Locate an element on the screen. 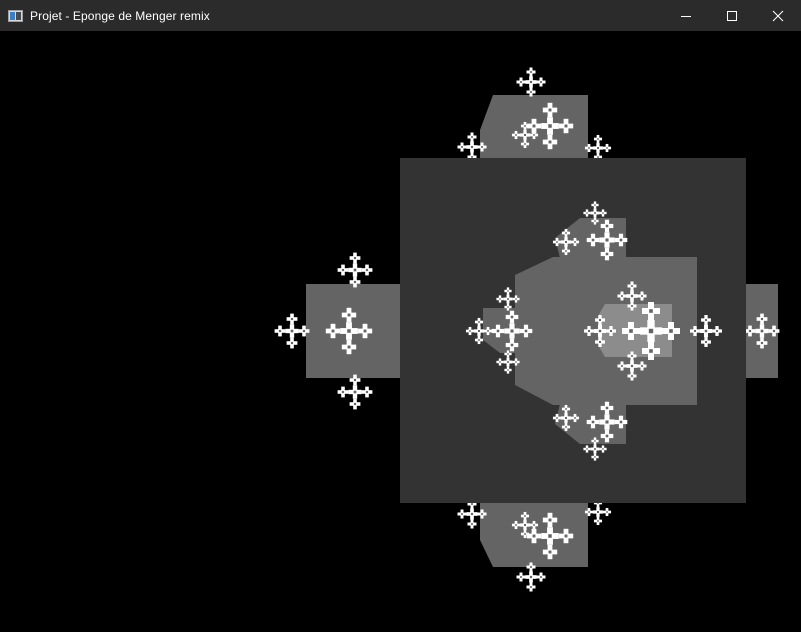  close-button is located at coordinates (778, 15).